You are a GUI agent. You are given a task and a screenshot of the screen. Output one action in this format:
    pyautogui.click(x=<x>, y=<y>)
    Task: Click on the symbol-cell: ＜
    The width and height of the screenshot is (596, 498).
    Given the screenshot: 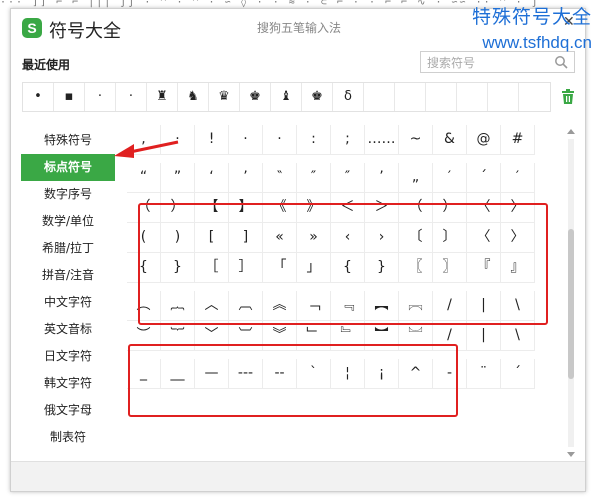 What is the action you would take?
    pyautogui.click(x=348, y=208)
    